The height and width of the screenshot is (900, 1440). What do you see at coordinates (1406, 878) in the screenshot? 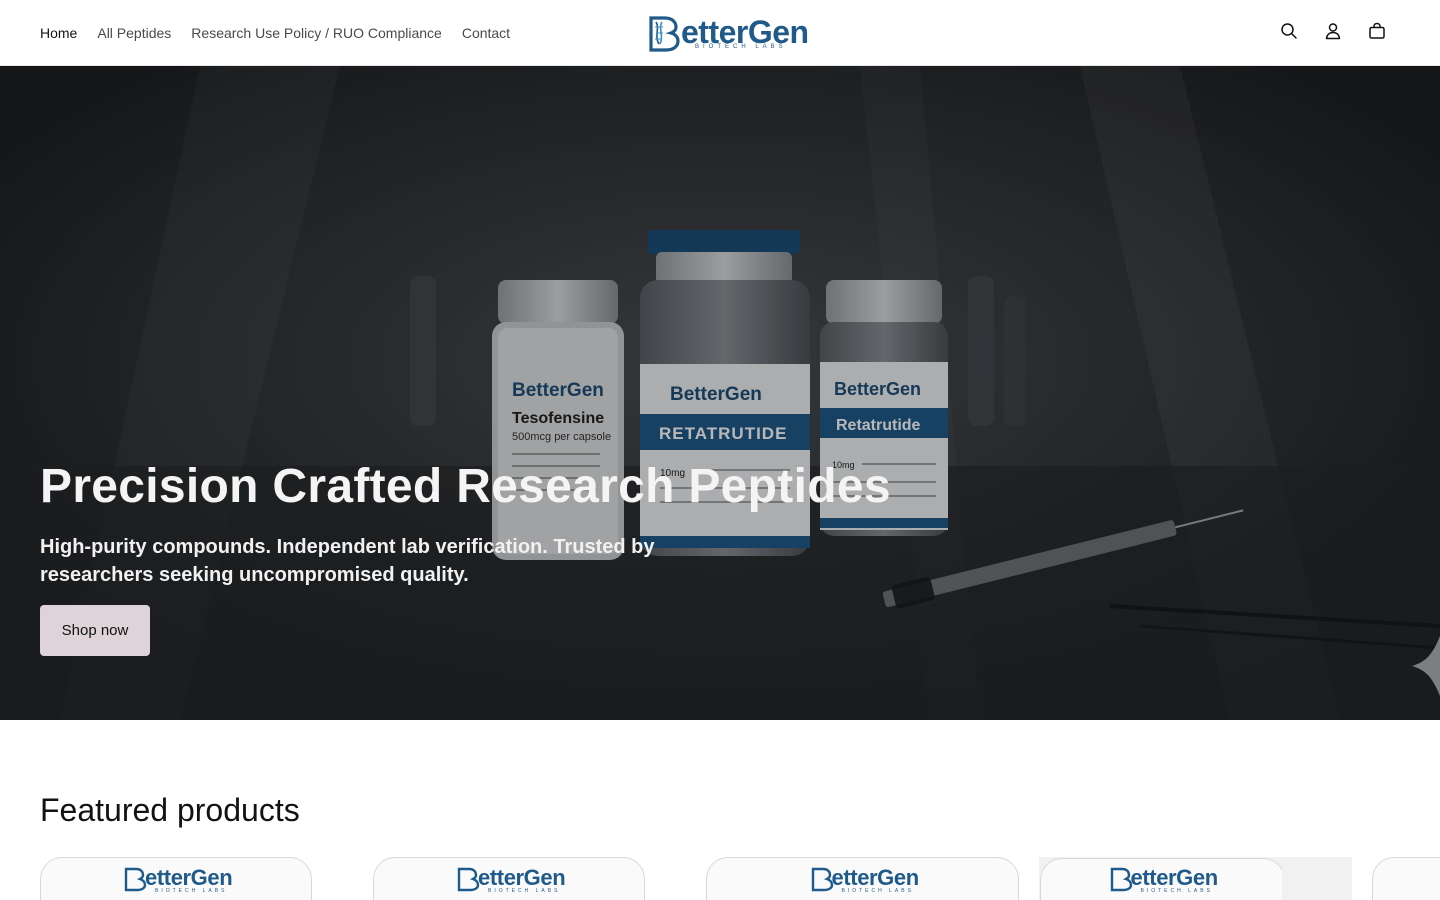
I see `product-card` at bounding box center [1406, 878].